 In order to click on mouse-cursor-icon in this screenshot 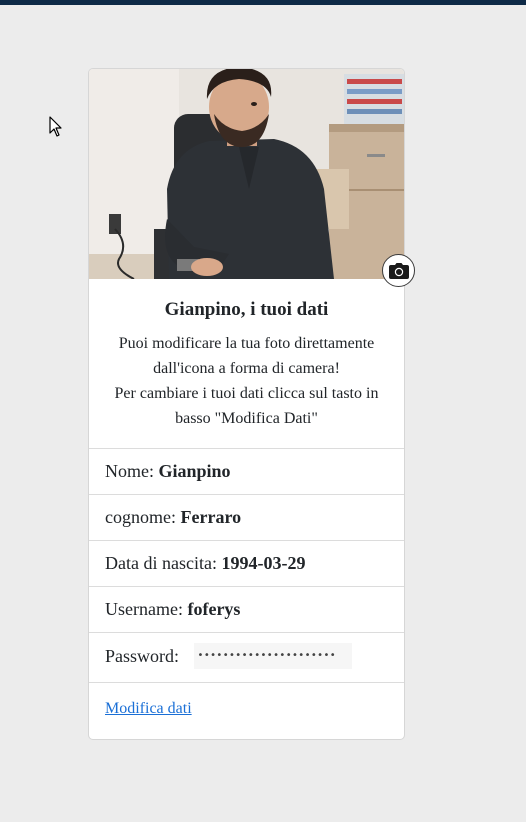, I will do `click(55, 126)`.